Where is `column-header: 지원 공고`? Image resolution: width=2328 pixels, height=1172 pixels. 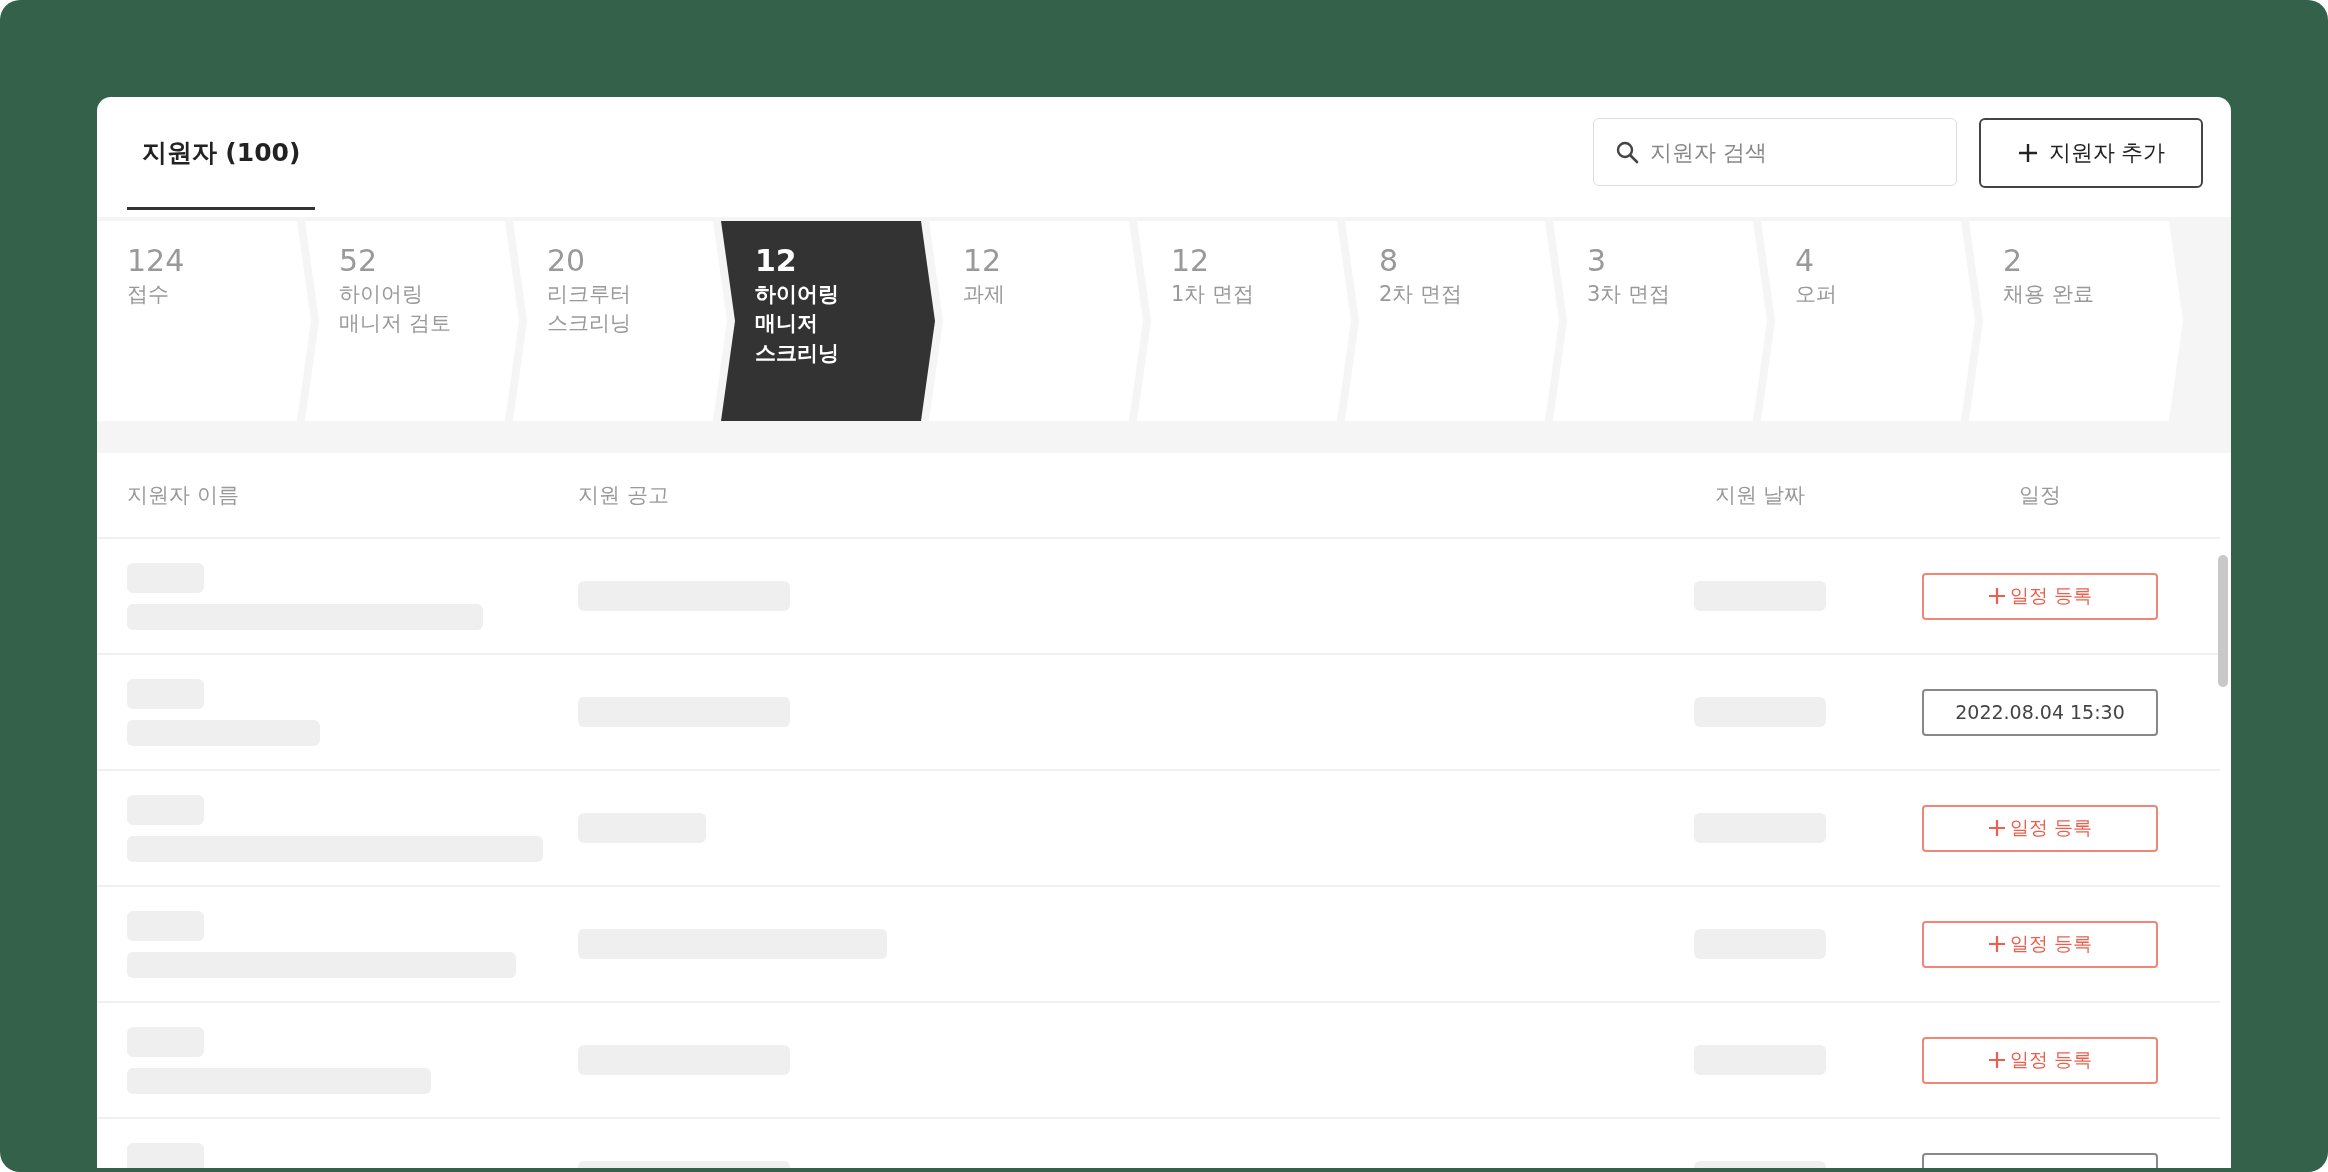
column-header: 지원 공고 is located at coordinates (624, 495).